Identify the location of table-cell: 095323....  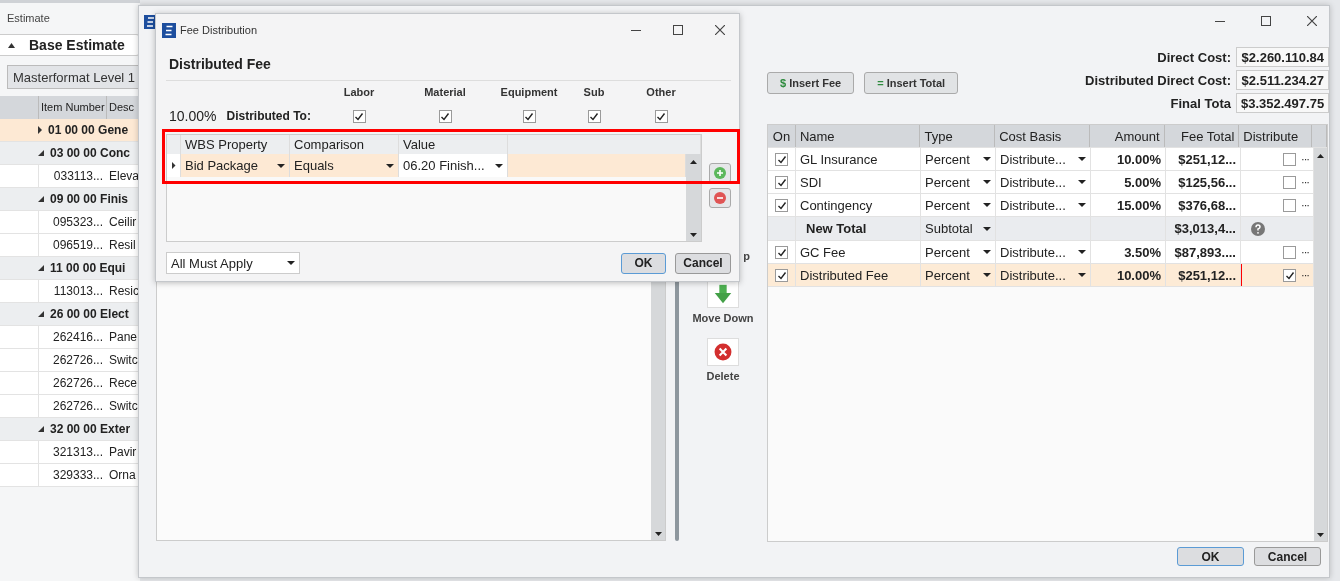
(72, 222).